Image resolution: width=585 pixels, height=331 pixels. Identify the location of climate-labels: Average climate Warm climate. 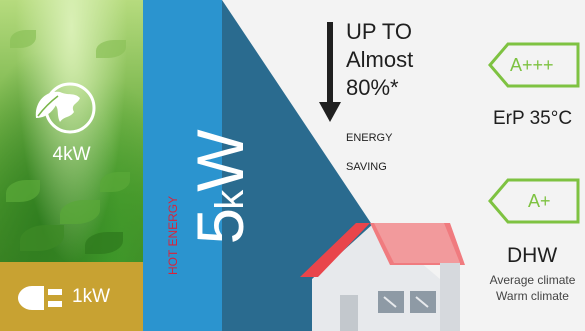
(532, 288).